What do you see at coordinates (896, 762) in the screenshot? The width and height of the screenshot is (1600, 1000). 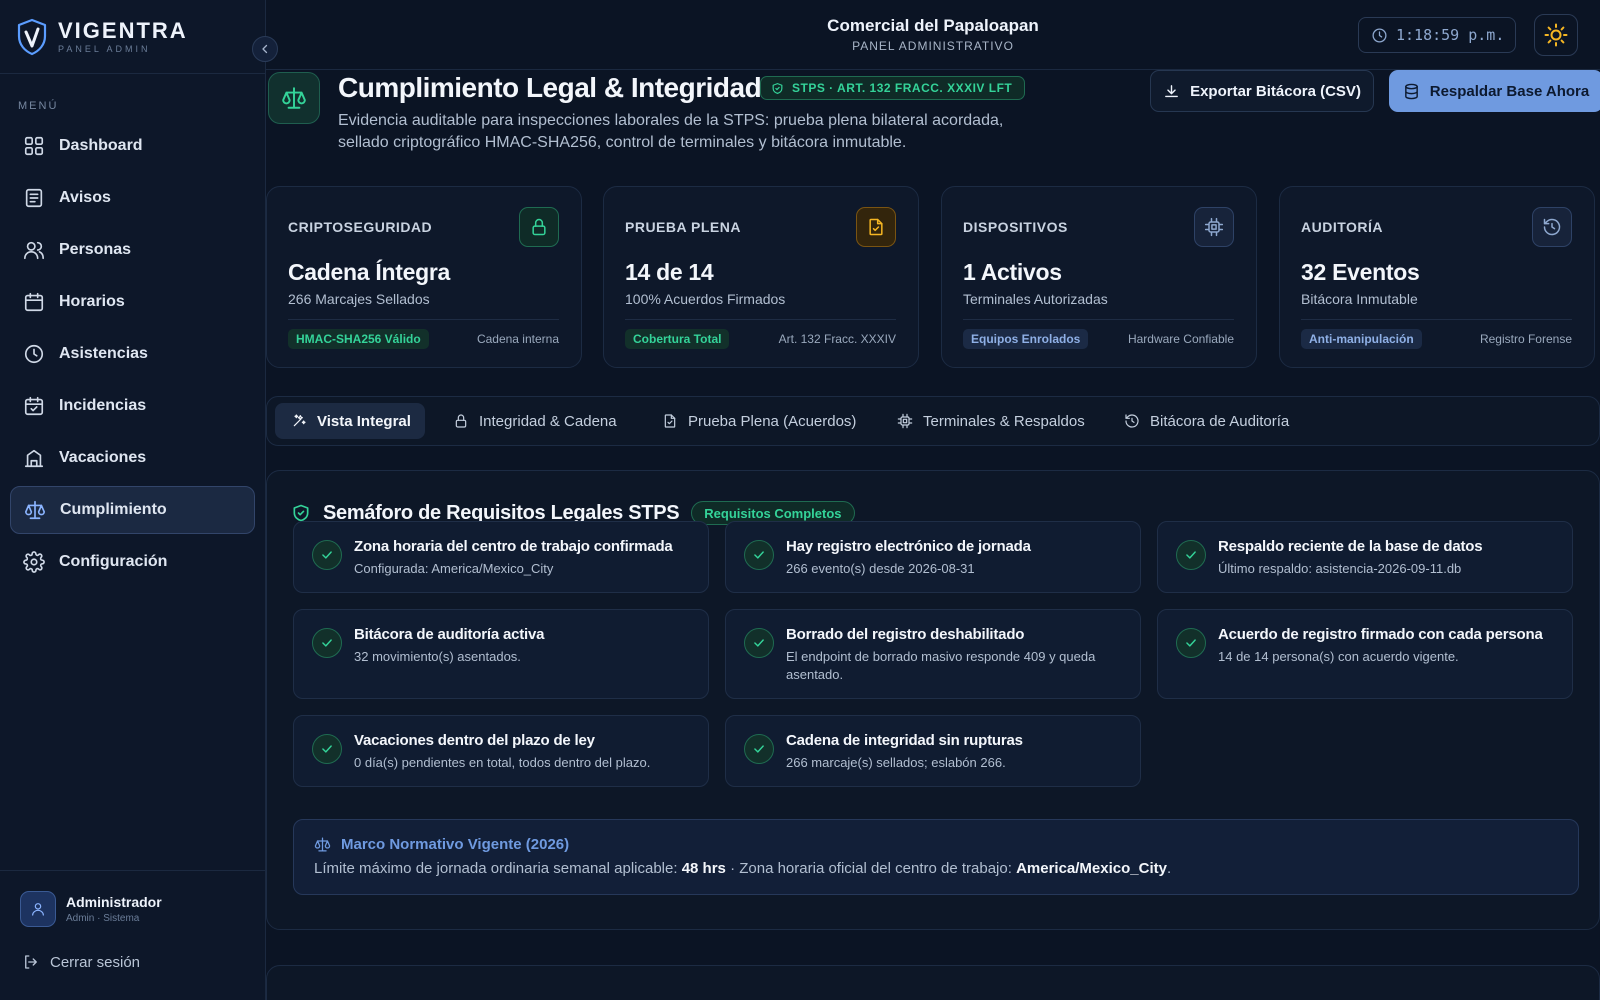 I see `requirement-description: 266 marcaje(s) sellados; eslabón 266.` at bounding box center [896, 762].